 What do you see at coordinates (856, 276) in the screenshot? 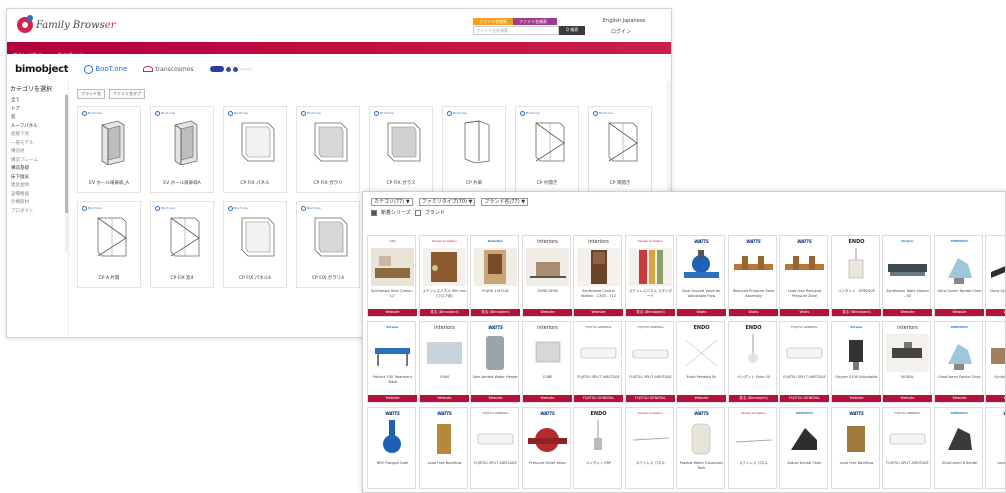
I see `product-card: ENDO ペンダント - ERP2000 見る (Bimobject)` at bounding box center [856, 276].